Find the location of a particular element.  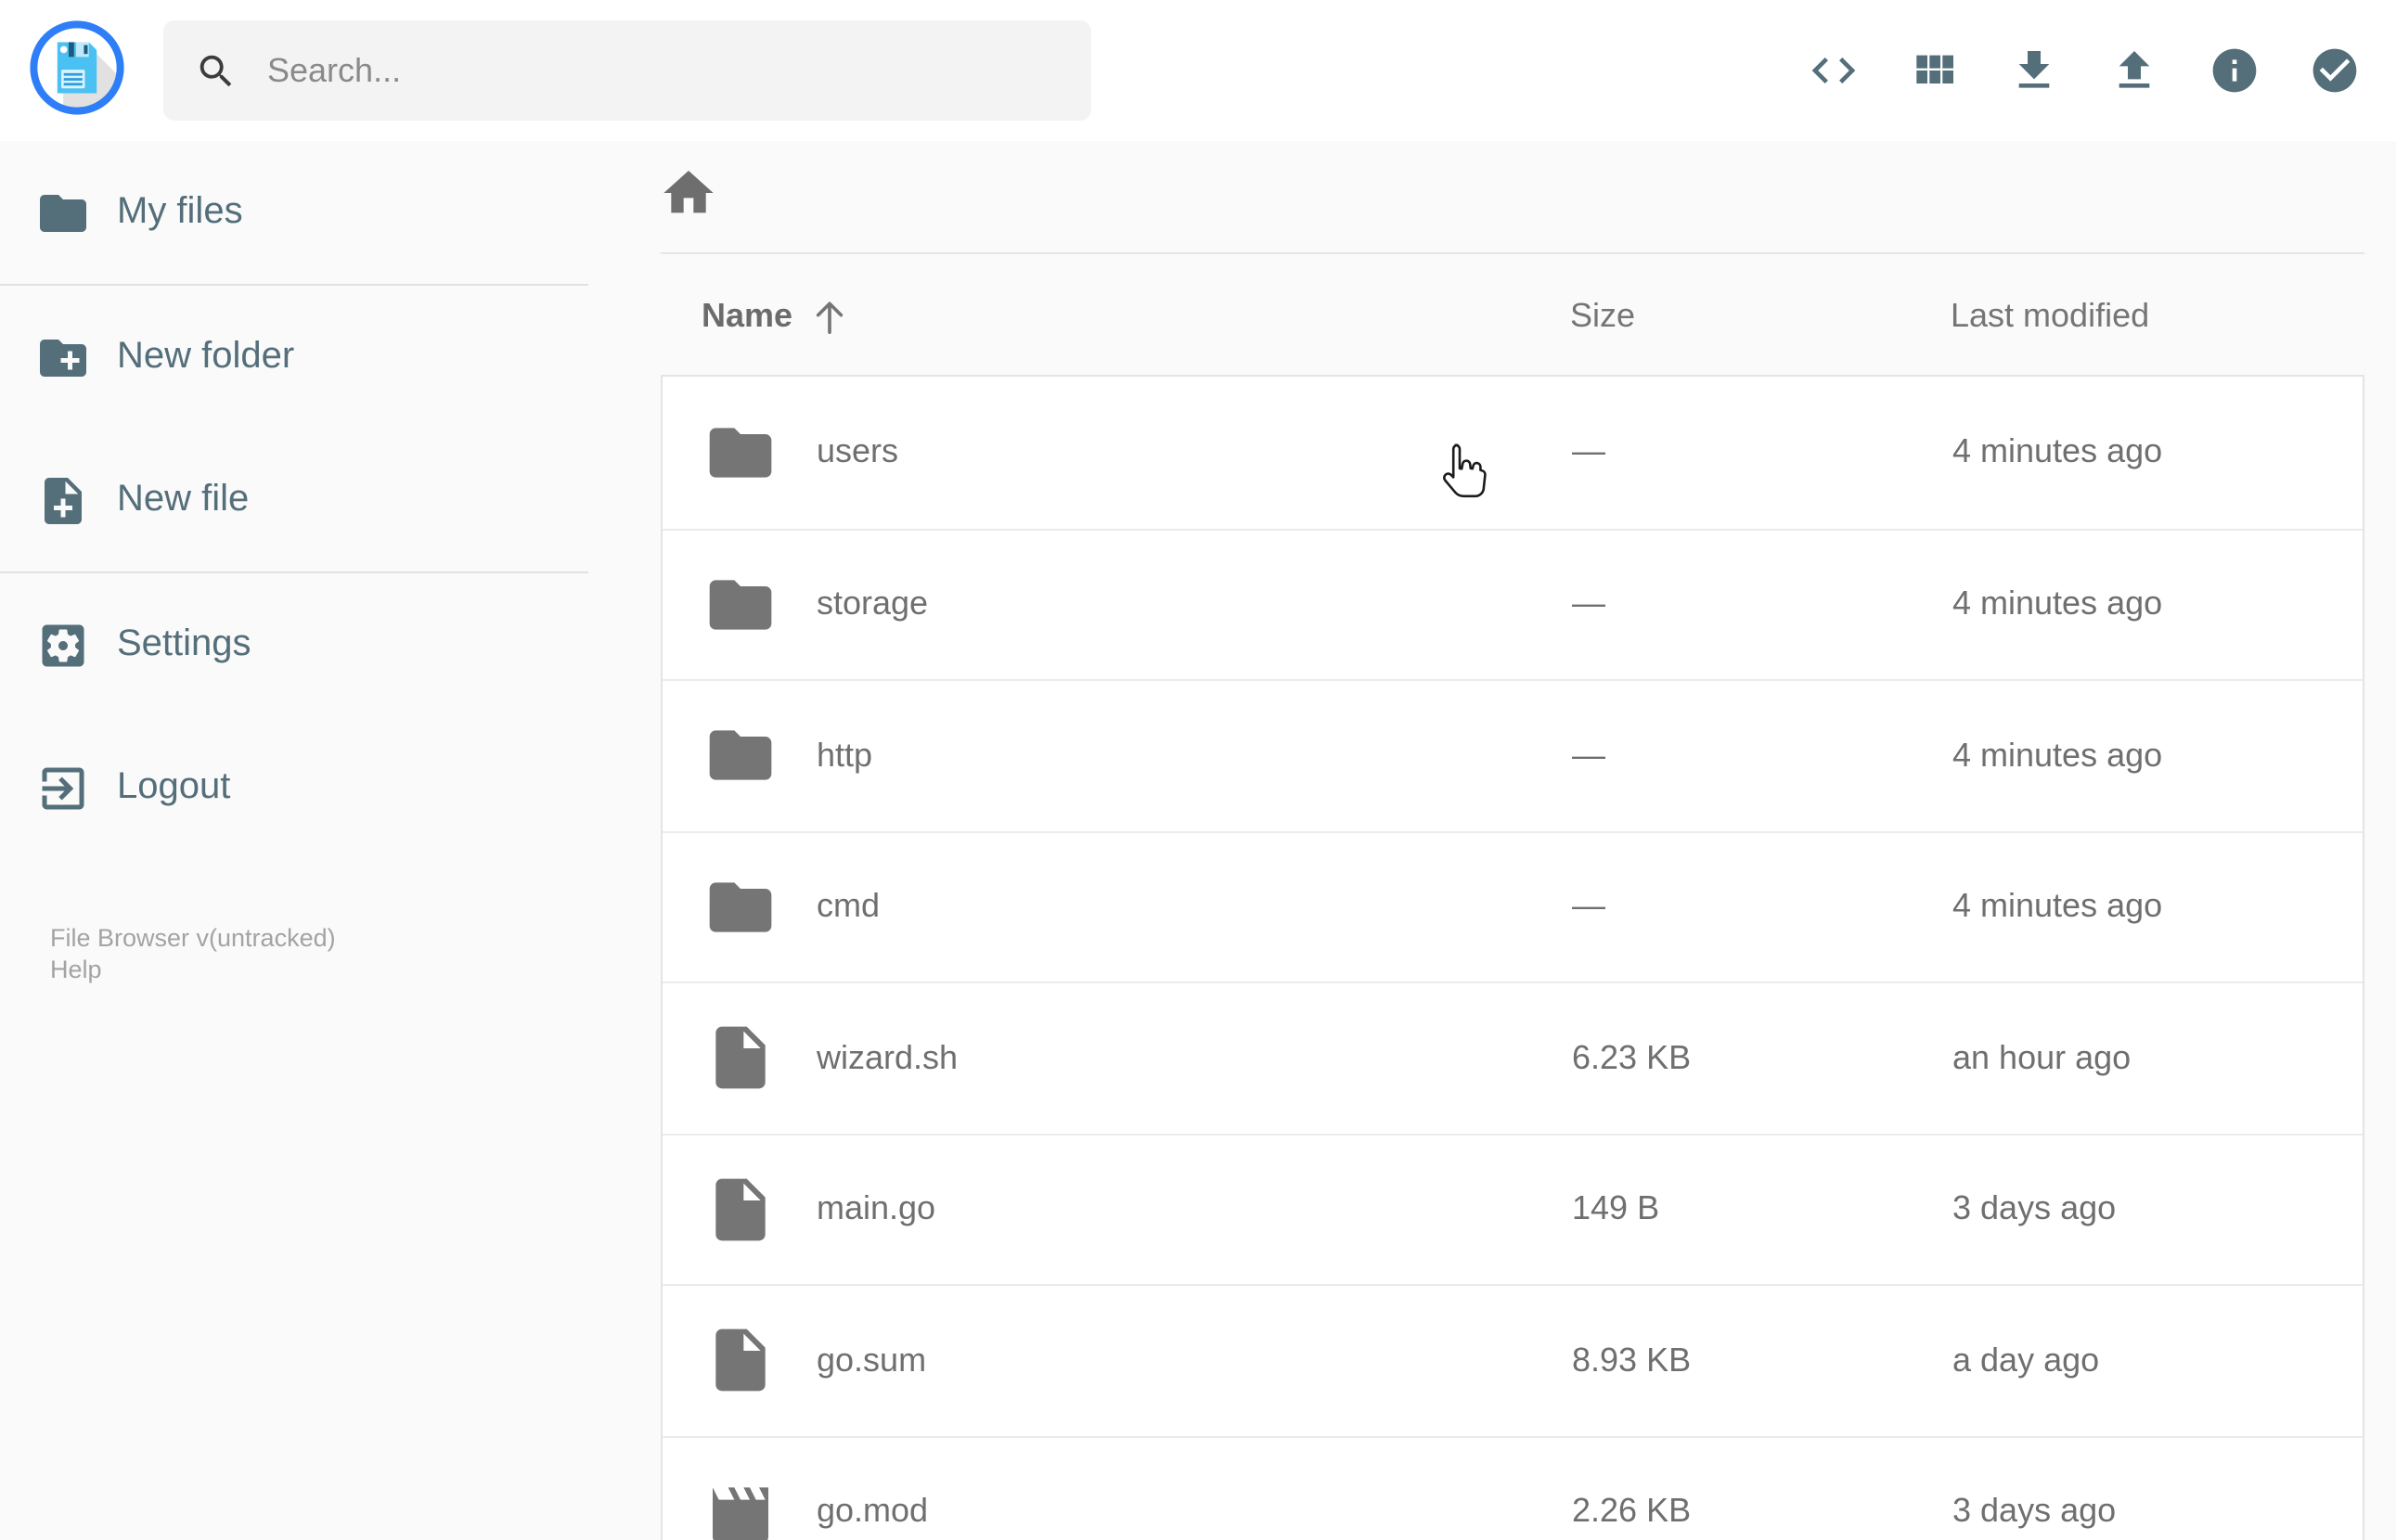

listing-row-users: users — 4 minutes ago is located at coordinates (1513, 452).